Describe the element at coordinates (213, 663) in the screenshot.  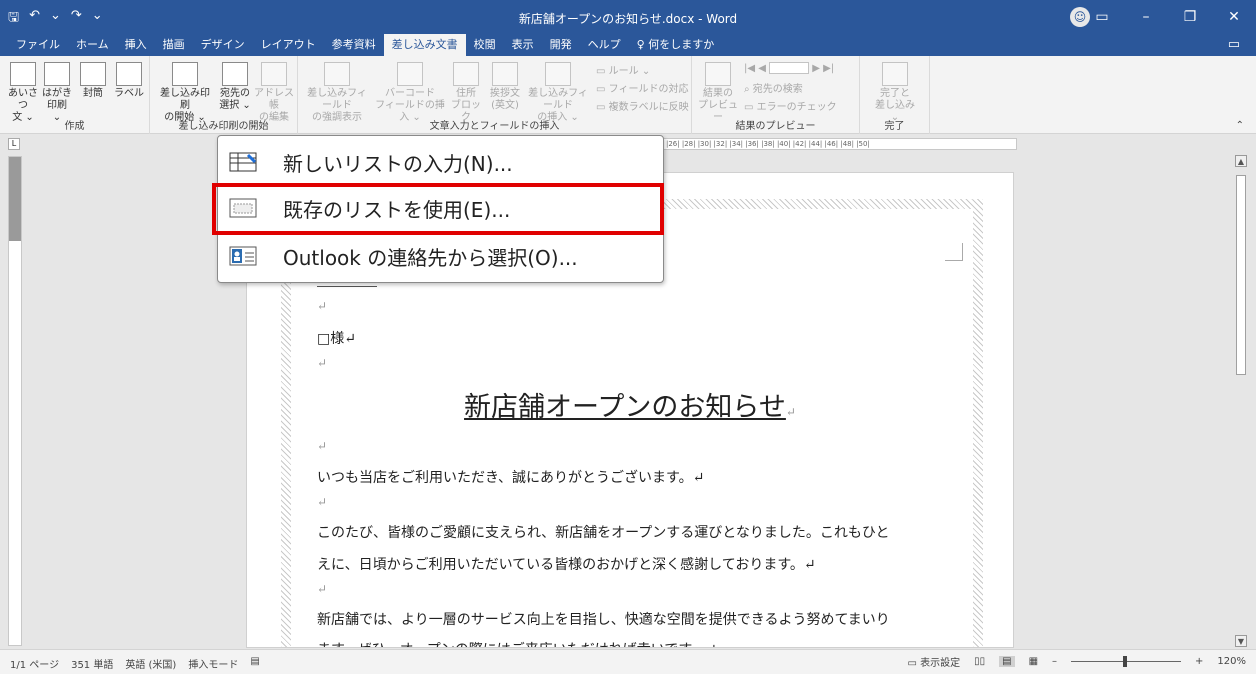
I see `insert-mode-indicator: 挿入モード` at that location.